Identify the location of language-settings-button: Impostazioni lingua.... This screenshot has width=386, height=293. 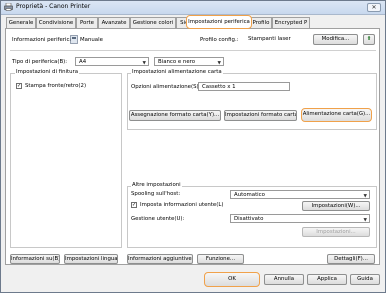
(91, 259).